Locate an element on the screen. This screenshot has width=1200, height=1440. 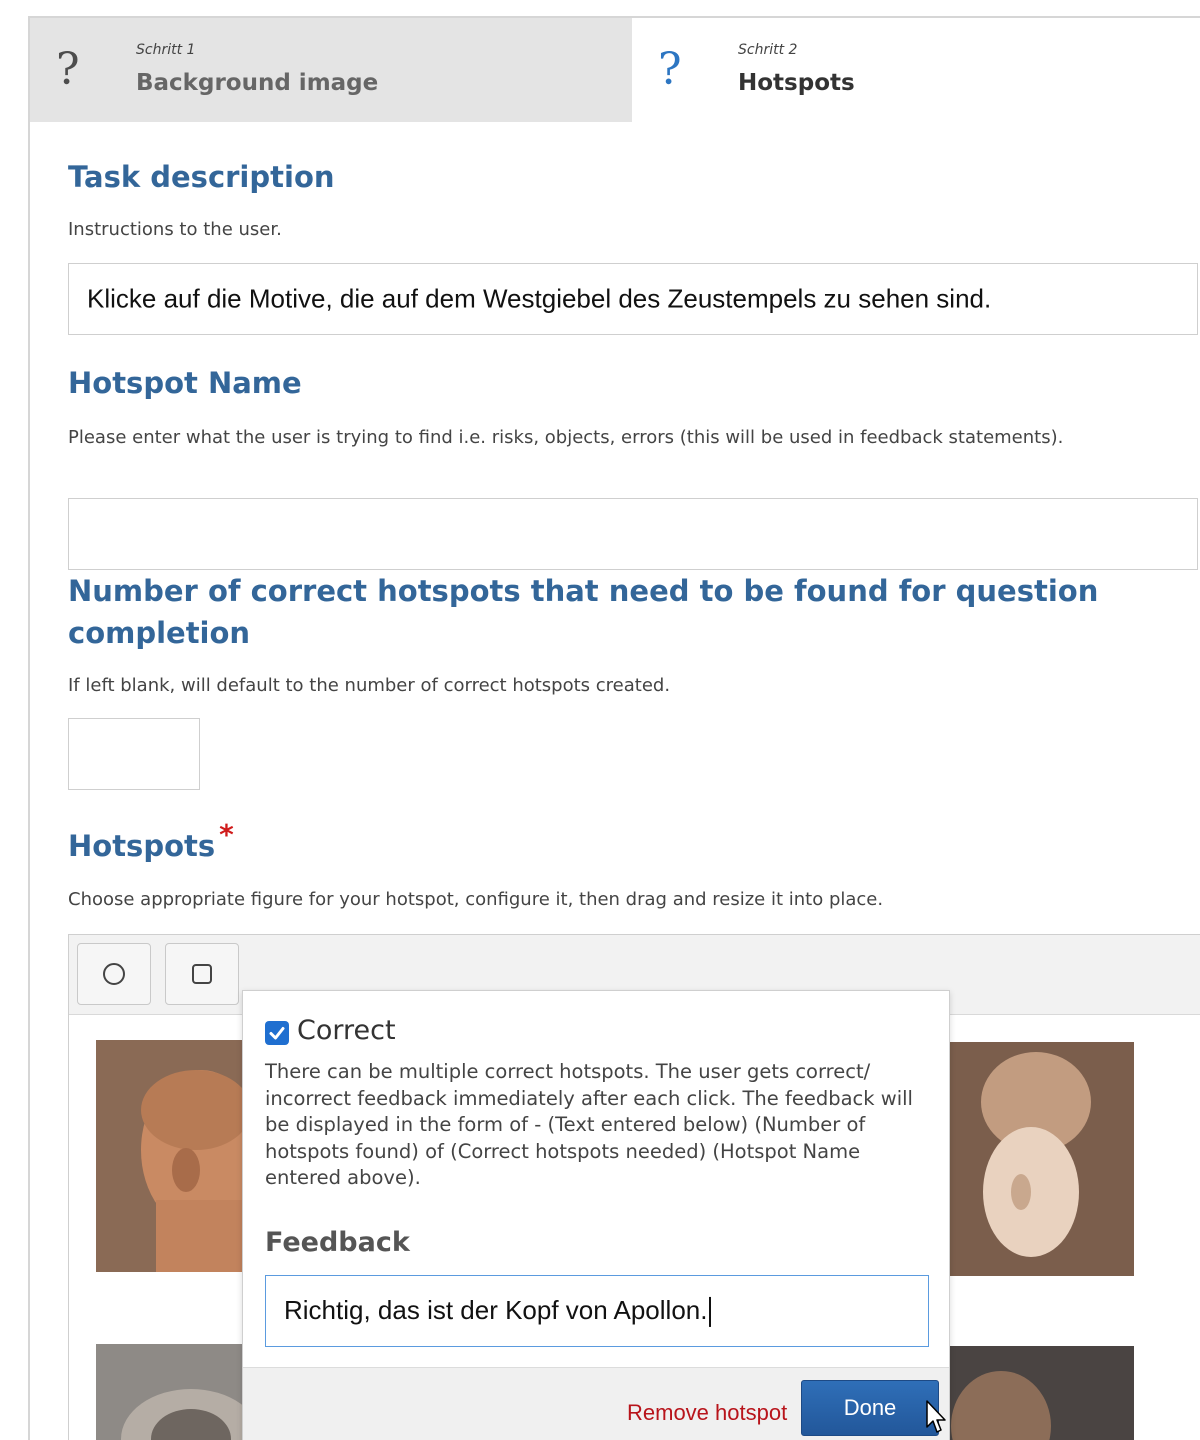
hotspots-heading: Hotspots * is located at coordinates (151, 843).